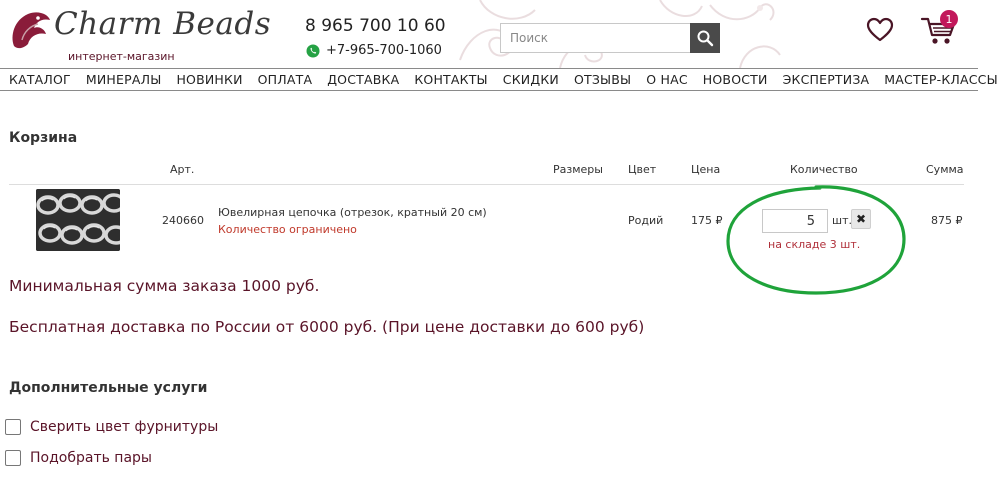  What do you see at coordinates (313, 50) in the screenshot?
I see `whatsapp-icon` at bounding box center [313, 50].